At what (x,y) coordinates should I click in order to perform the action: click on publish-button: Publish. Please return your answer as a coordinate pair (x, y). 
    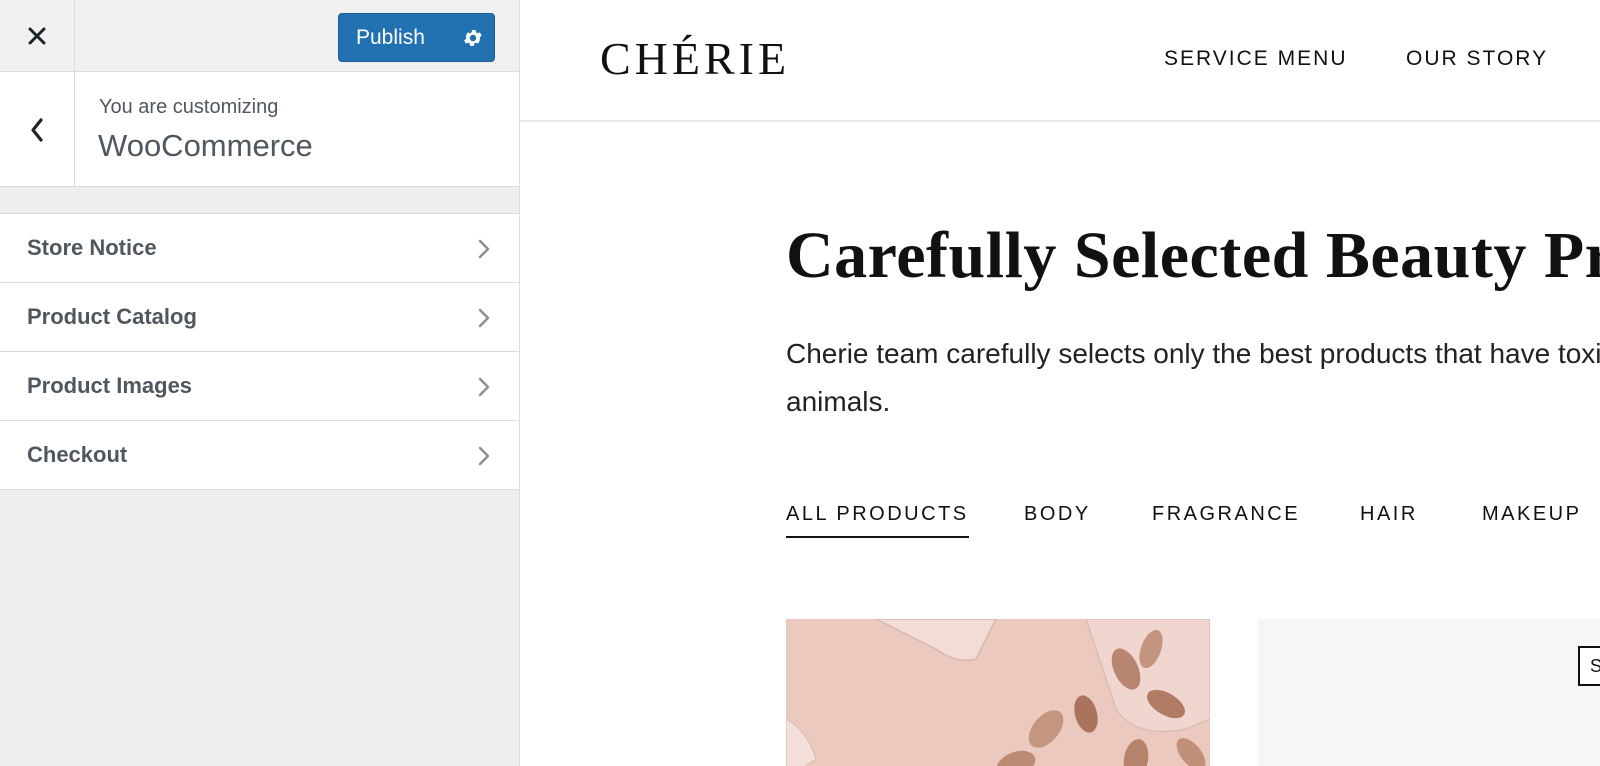
    Looking at the image, I should click on (396, 38).